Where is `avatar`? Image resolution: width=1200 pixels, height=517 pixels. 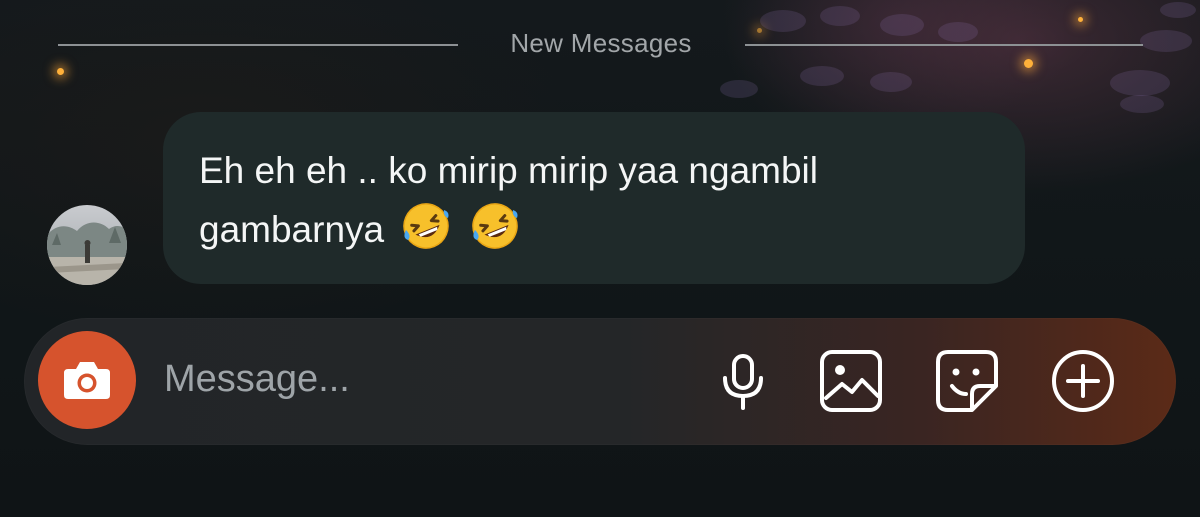 avatar is located at coordinates (87, 245).